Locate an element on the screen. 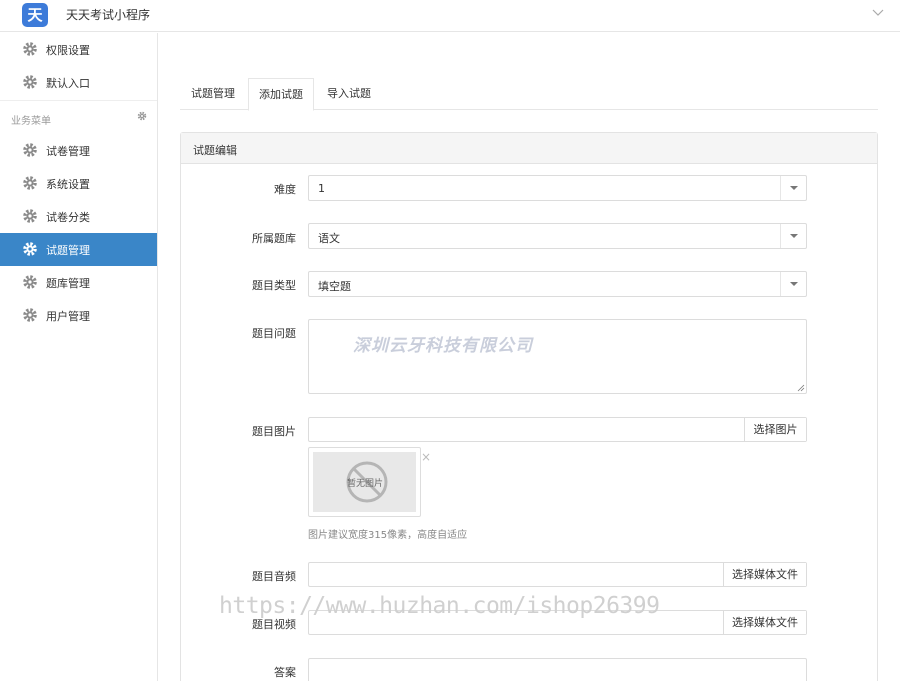  close-icon: × is located at coordinates (426, 457).